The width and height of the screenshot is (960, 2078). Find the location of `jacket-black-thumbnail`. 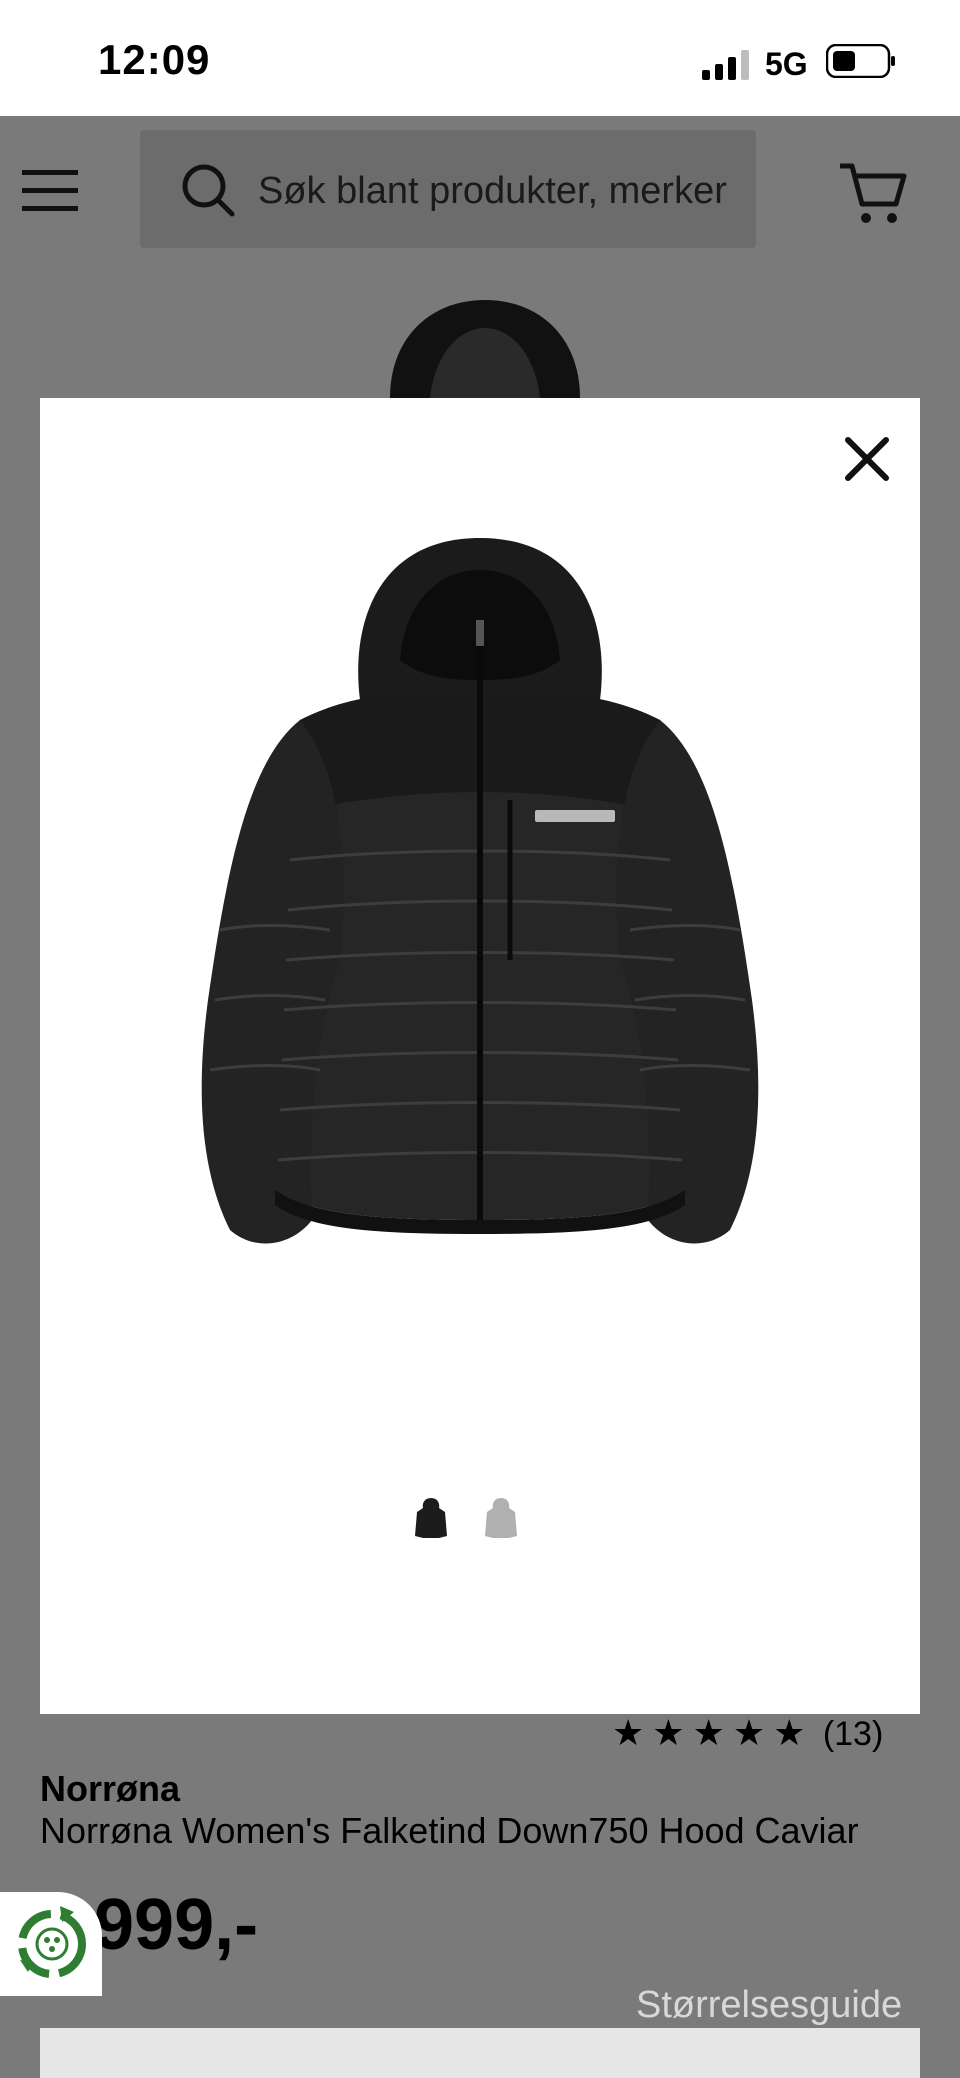

jacket-black-thumbnail is located at coordinates (431, 1518).